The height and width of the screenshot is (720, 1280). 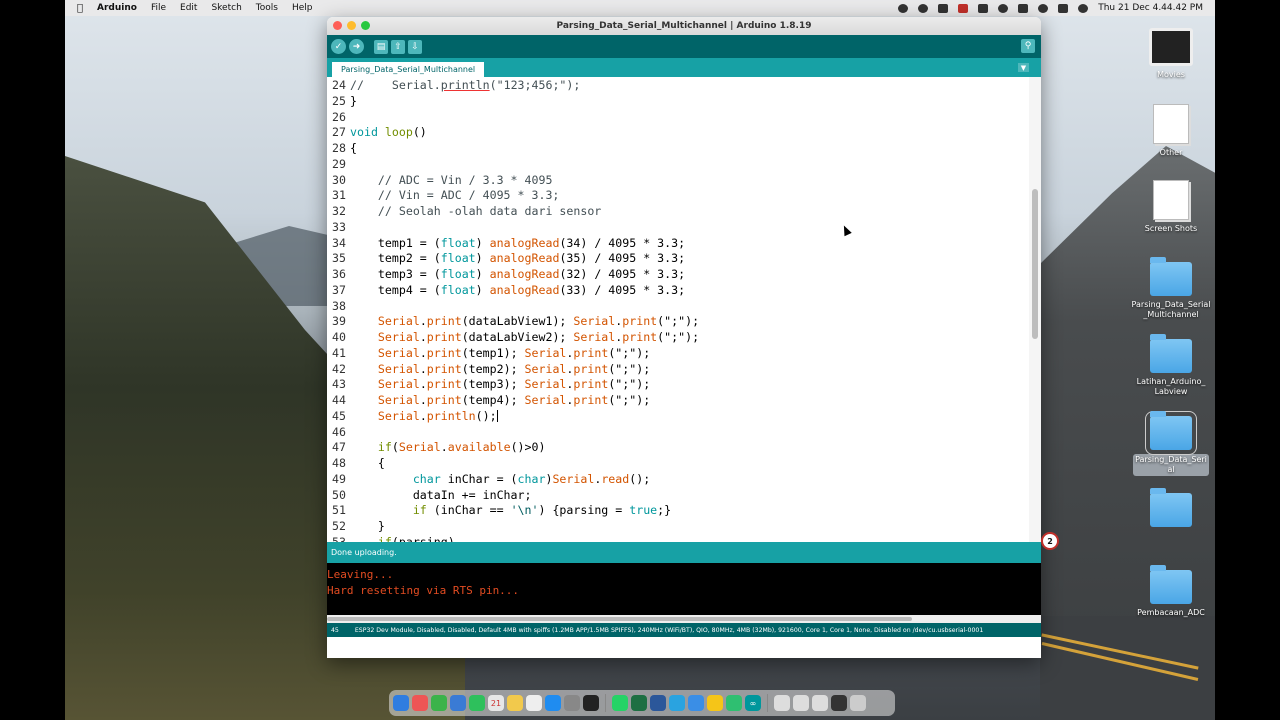 What do you see at coordinates (412, 416) in the screenshot?
I see `code-line: 45 Serial.println();` at bounding box center [412, 416].